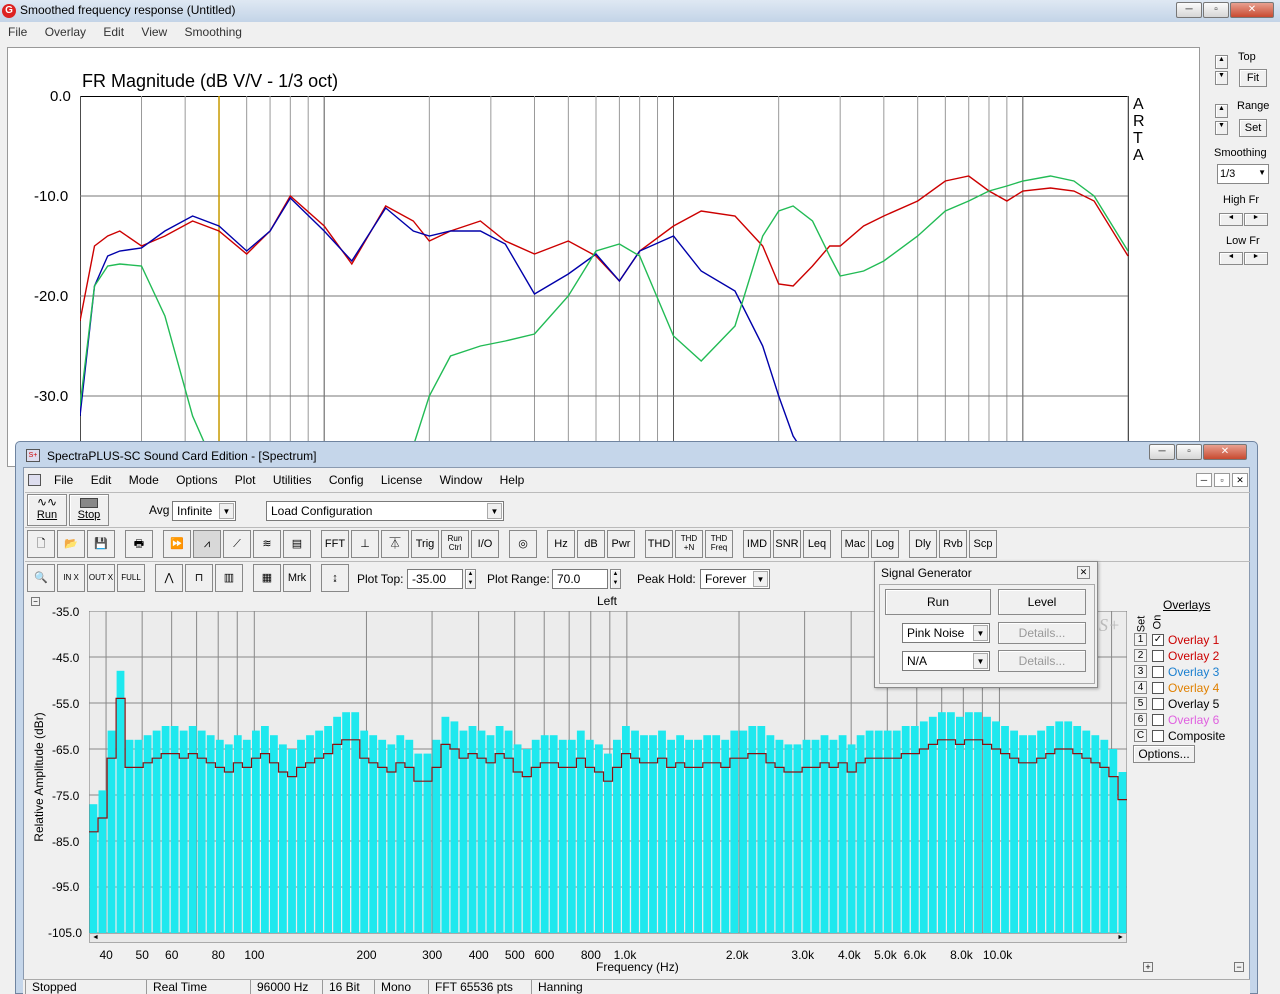 The height and width of the screenshot is (994, 1280). Describe the element at coordinates (461, 480) in the screenshot. I see `menu-window: Window` at that location.